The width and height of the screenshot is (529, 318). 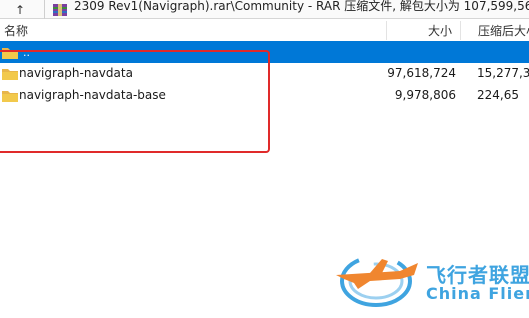 What do you see at coordinates (264, 95) in the screenshot?
I see `list-item-navigraph-navdata-base: navigraph-navdata-base 9,978,806 224,65` at bounding box center [264, 95].